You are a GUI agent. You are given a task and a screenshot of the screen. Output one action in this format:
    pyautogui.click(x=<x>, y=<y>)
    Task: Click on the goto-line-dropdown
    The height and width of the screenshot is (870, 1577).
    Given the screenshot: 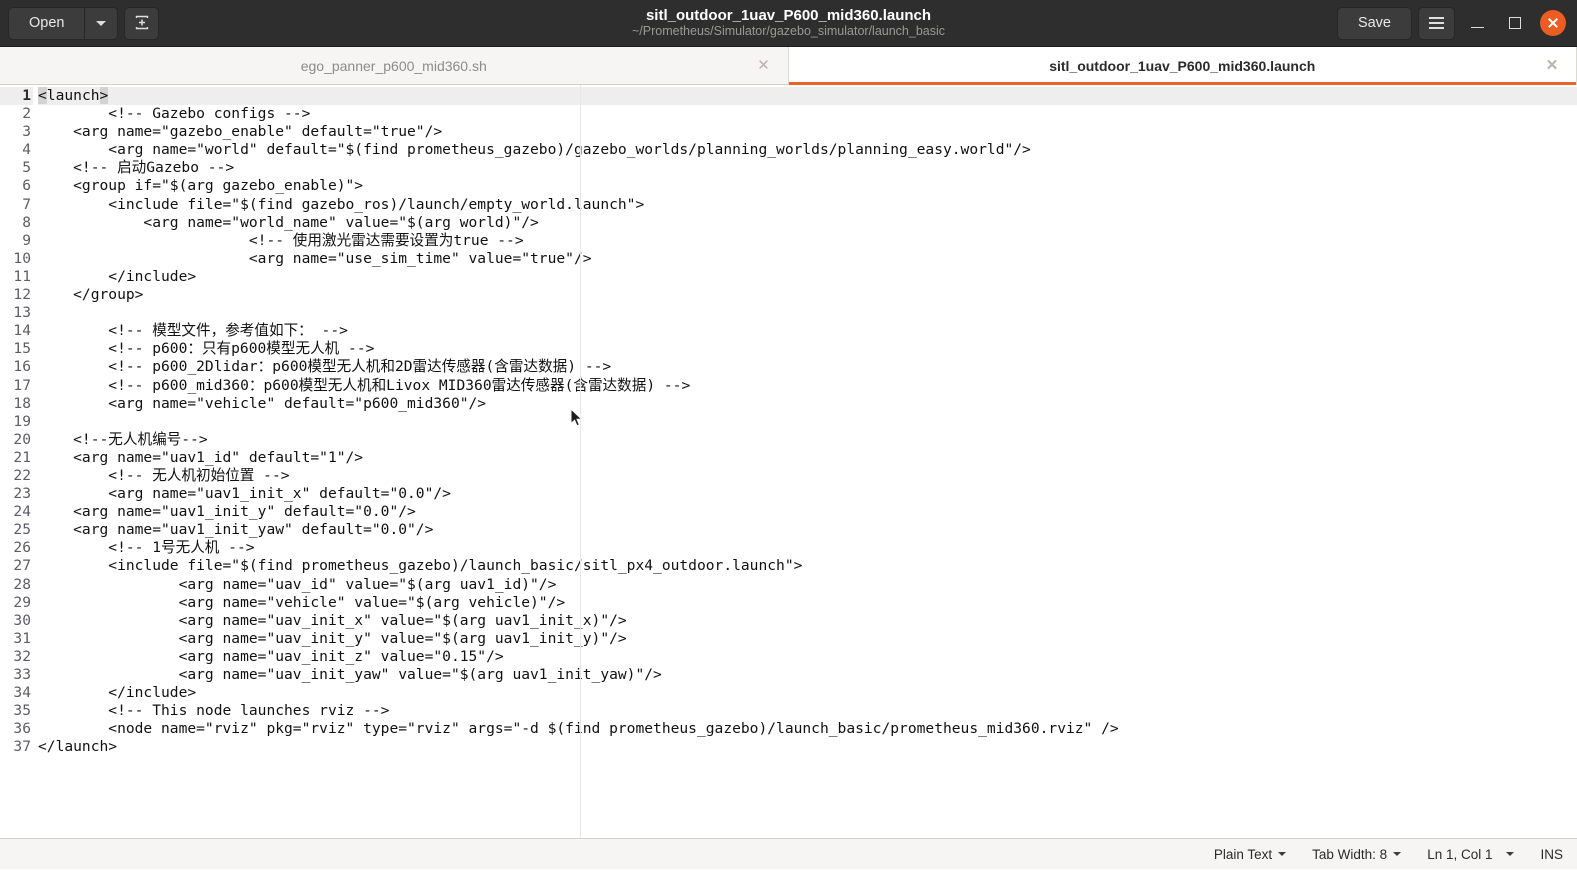 What is the action you would take?
    pyautogui.click(x=1510, y=854)
    